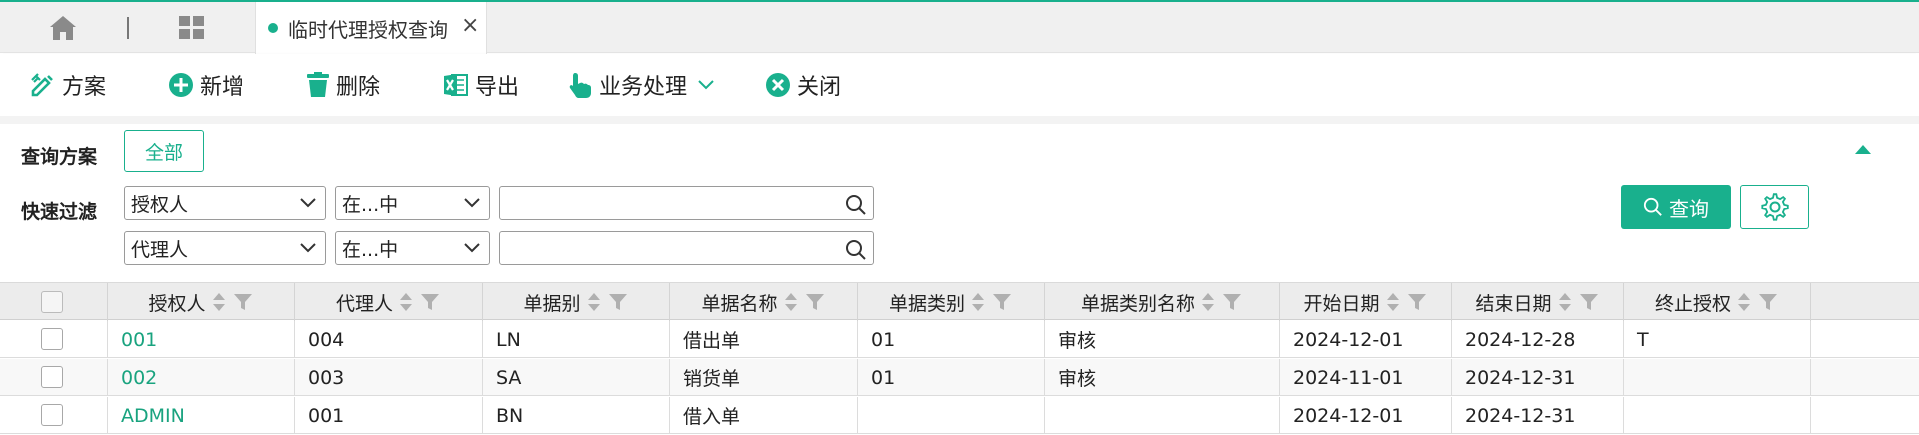  Describe the element at coordinates (1366, 377) in the screenshot. I see `table-cell: 2024-11-01` at that location.